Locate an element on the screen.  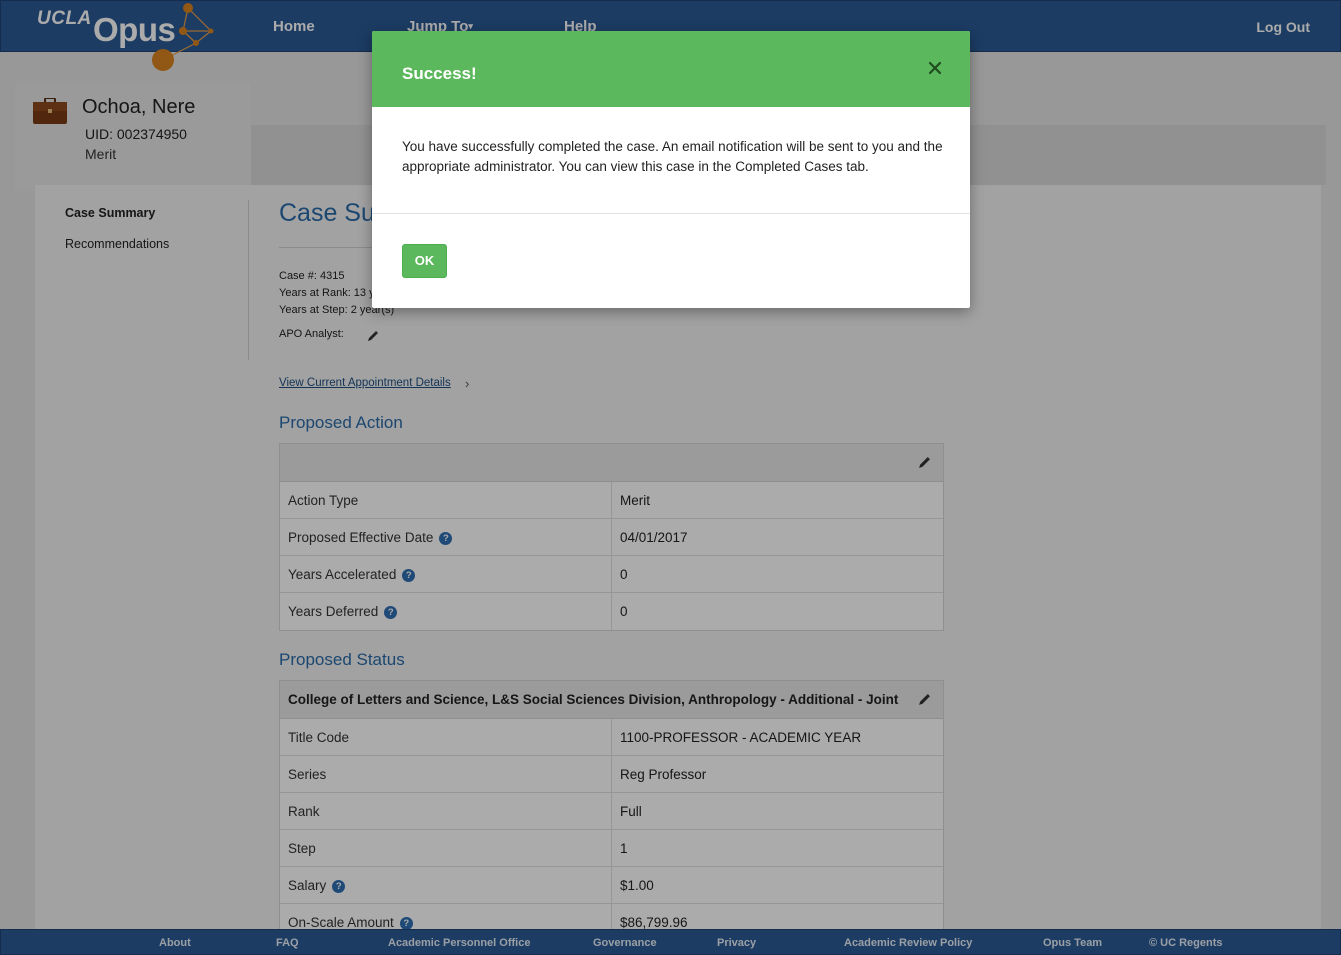
ok-button: OK is located at coordinates (424, 261).